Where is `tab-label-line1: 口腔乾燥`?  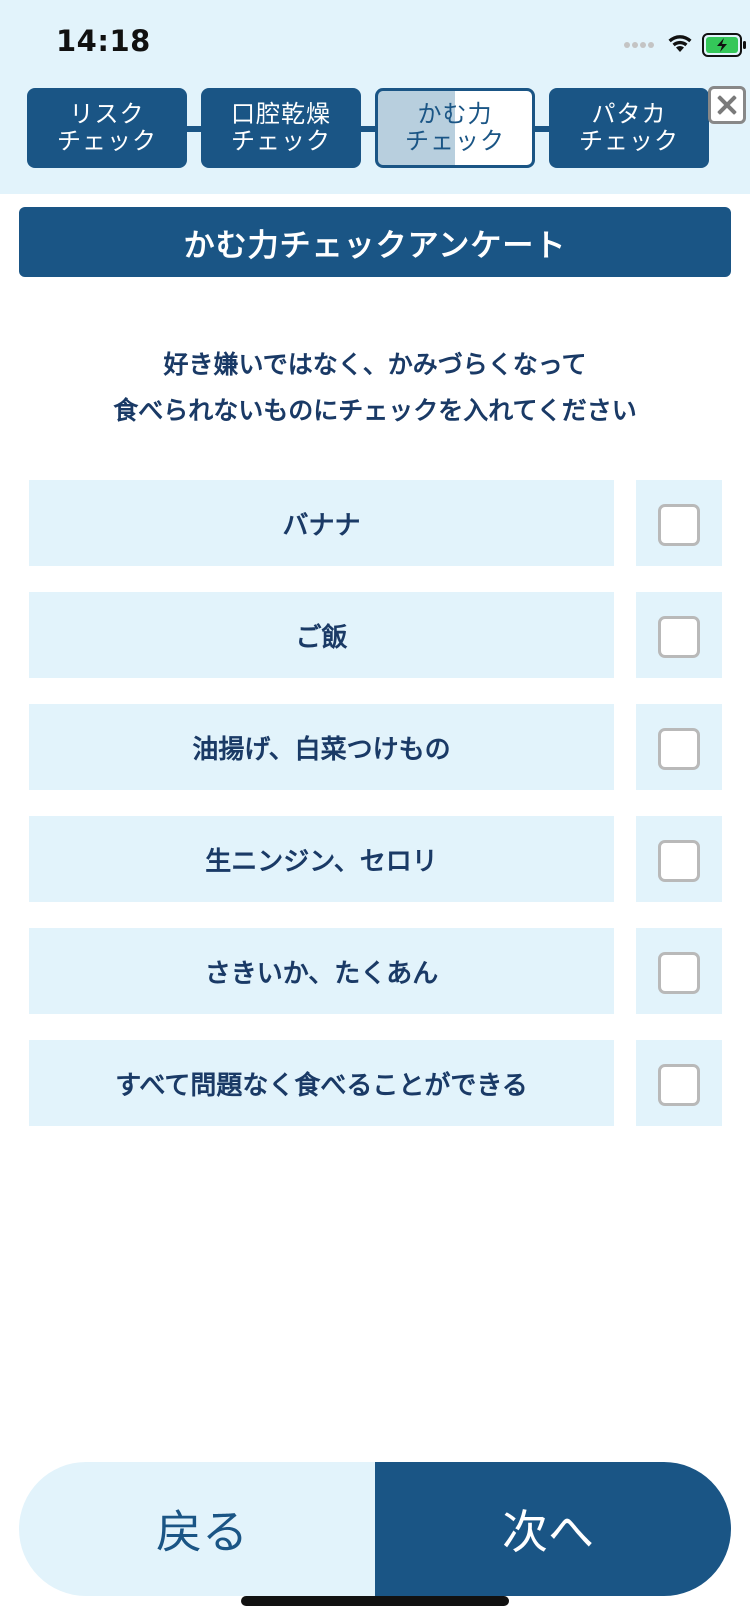 tab-label-line1: 口腔乾燥 is located at coordinates (281, 114).